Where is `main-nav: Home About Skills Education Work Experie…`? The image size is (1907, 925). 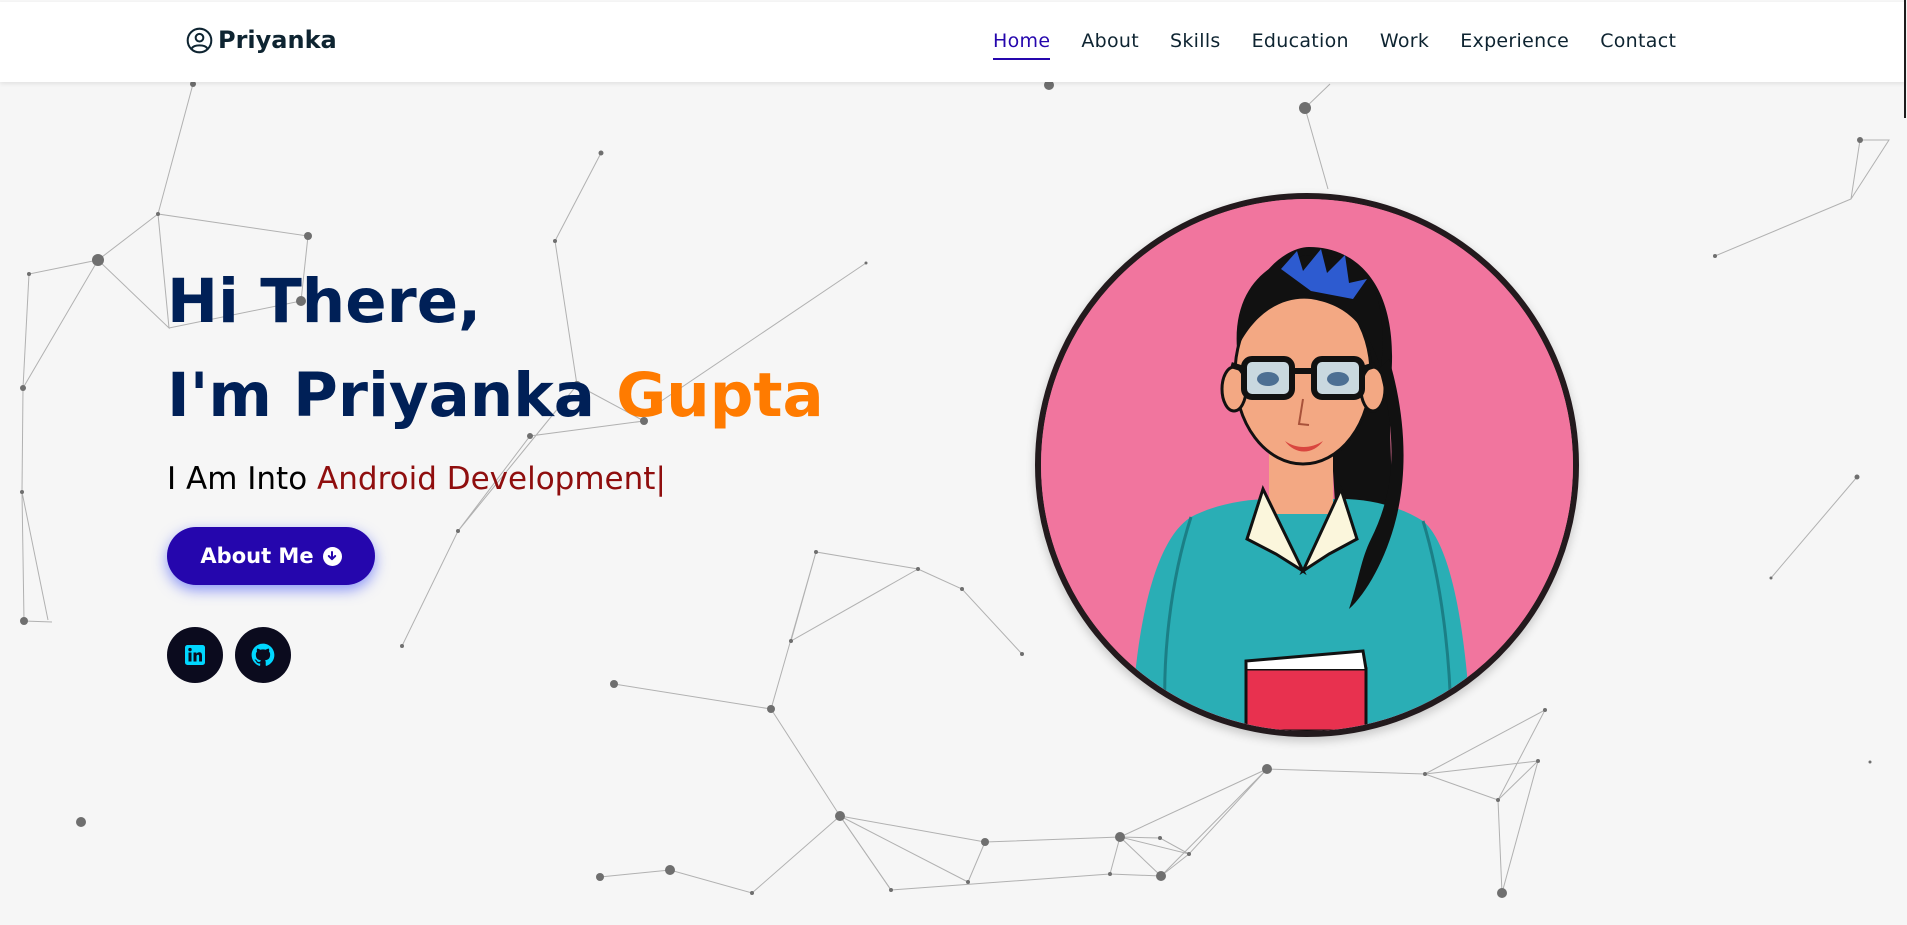
main-nav: Home About Skills Education Work Experie… is located at coordinates (1350, 45).